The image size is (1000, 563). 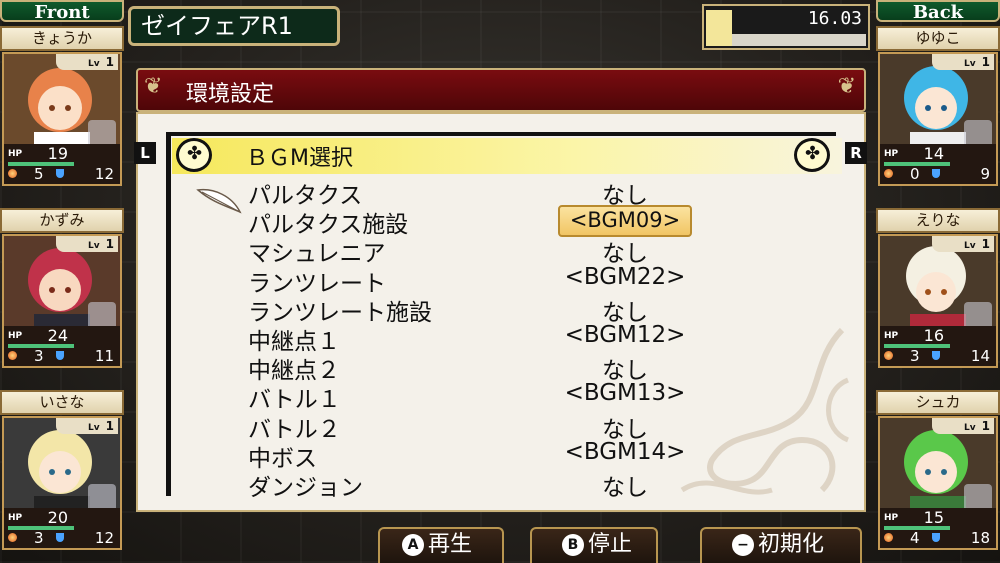 I want to click on portrait-frame: Lv 1 HP 14 0 9, so click(x=938, y=119).